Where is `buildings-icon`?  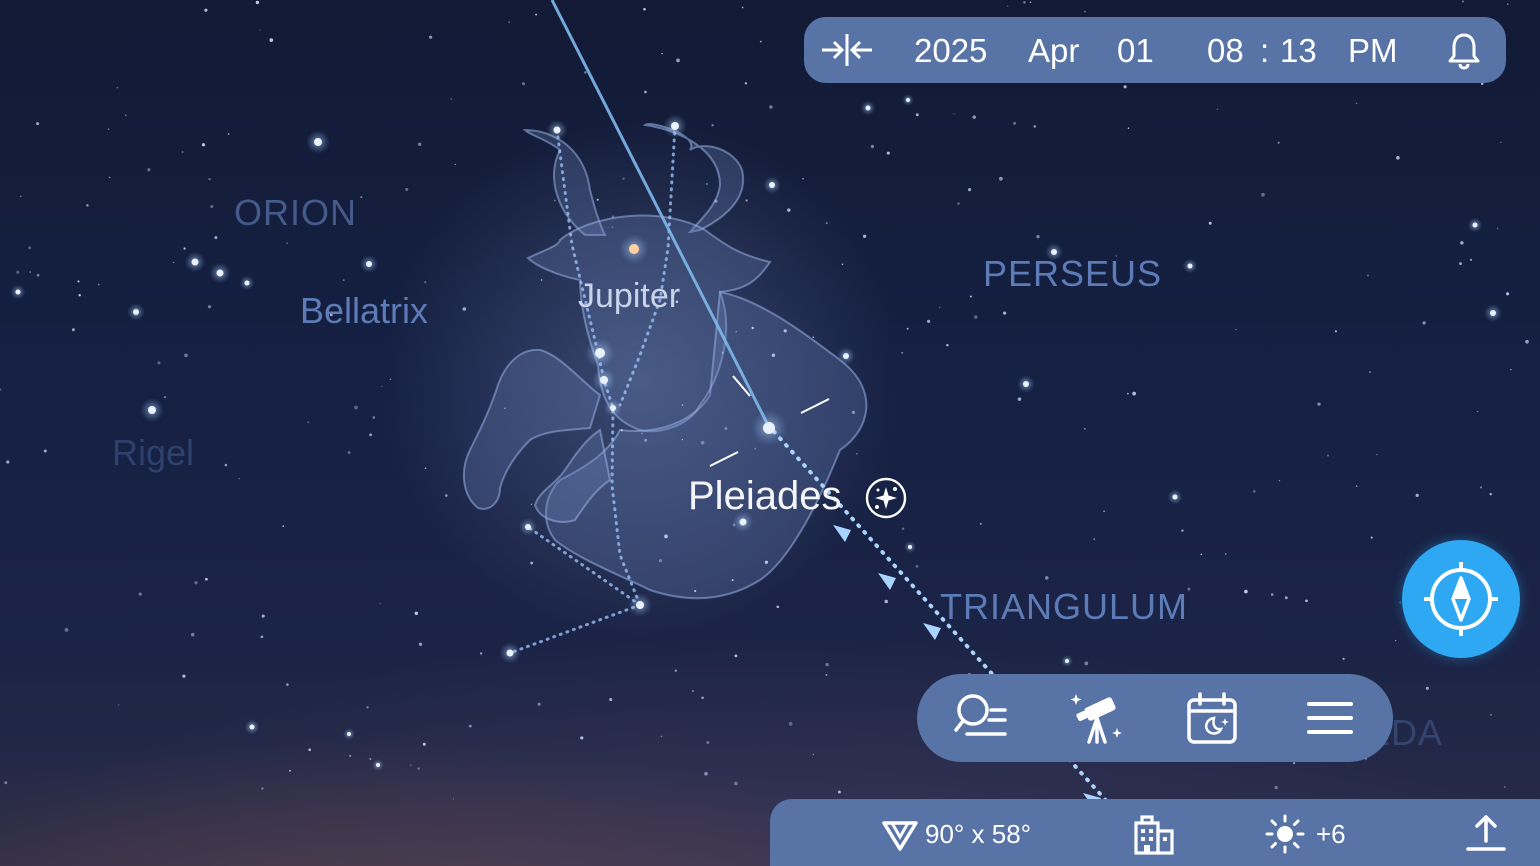 buildings-icon is located at coordinates (1154, 834).